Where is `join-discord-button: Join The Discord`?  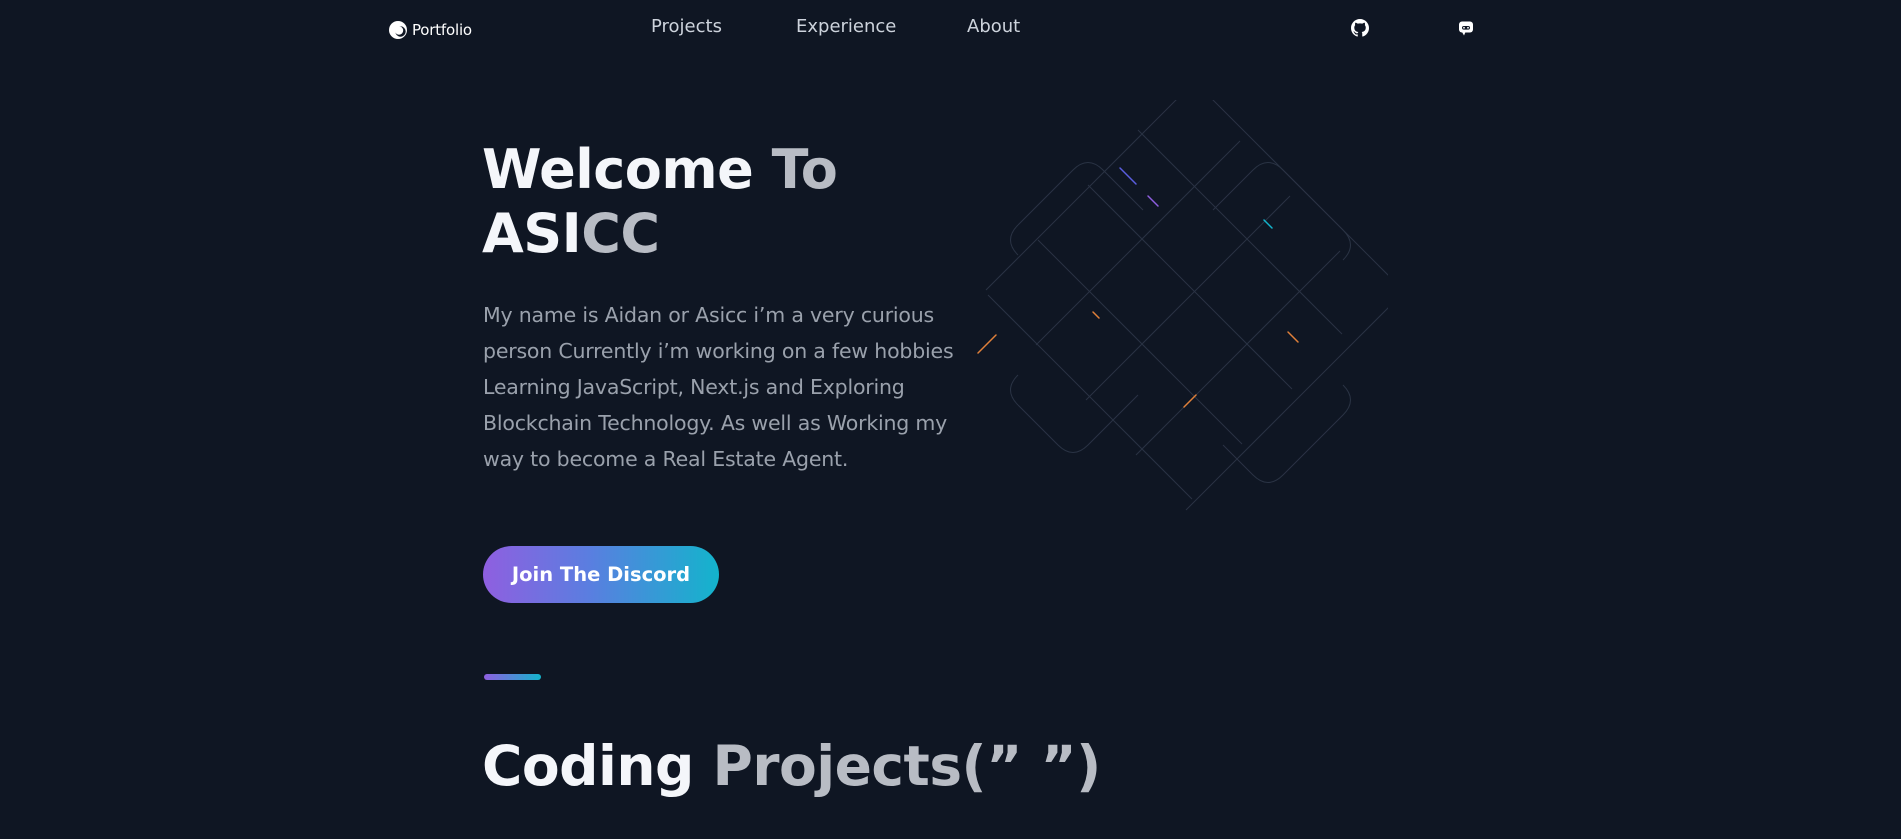
join-discord-button: Join The Discord is located at coordinates (601, 574).